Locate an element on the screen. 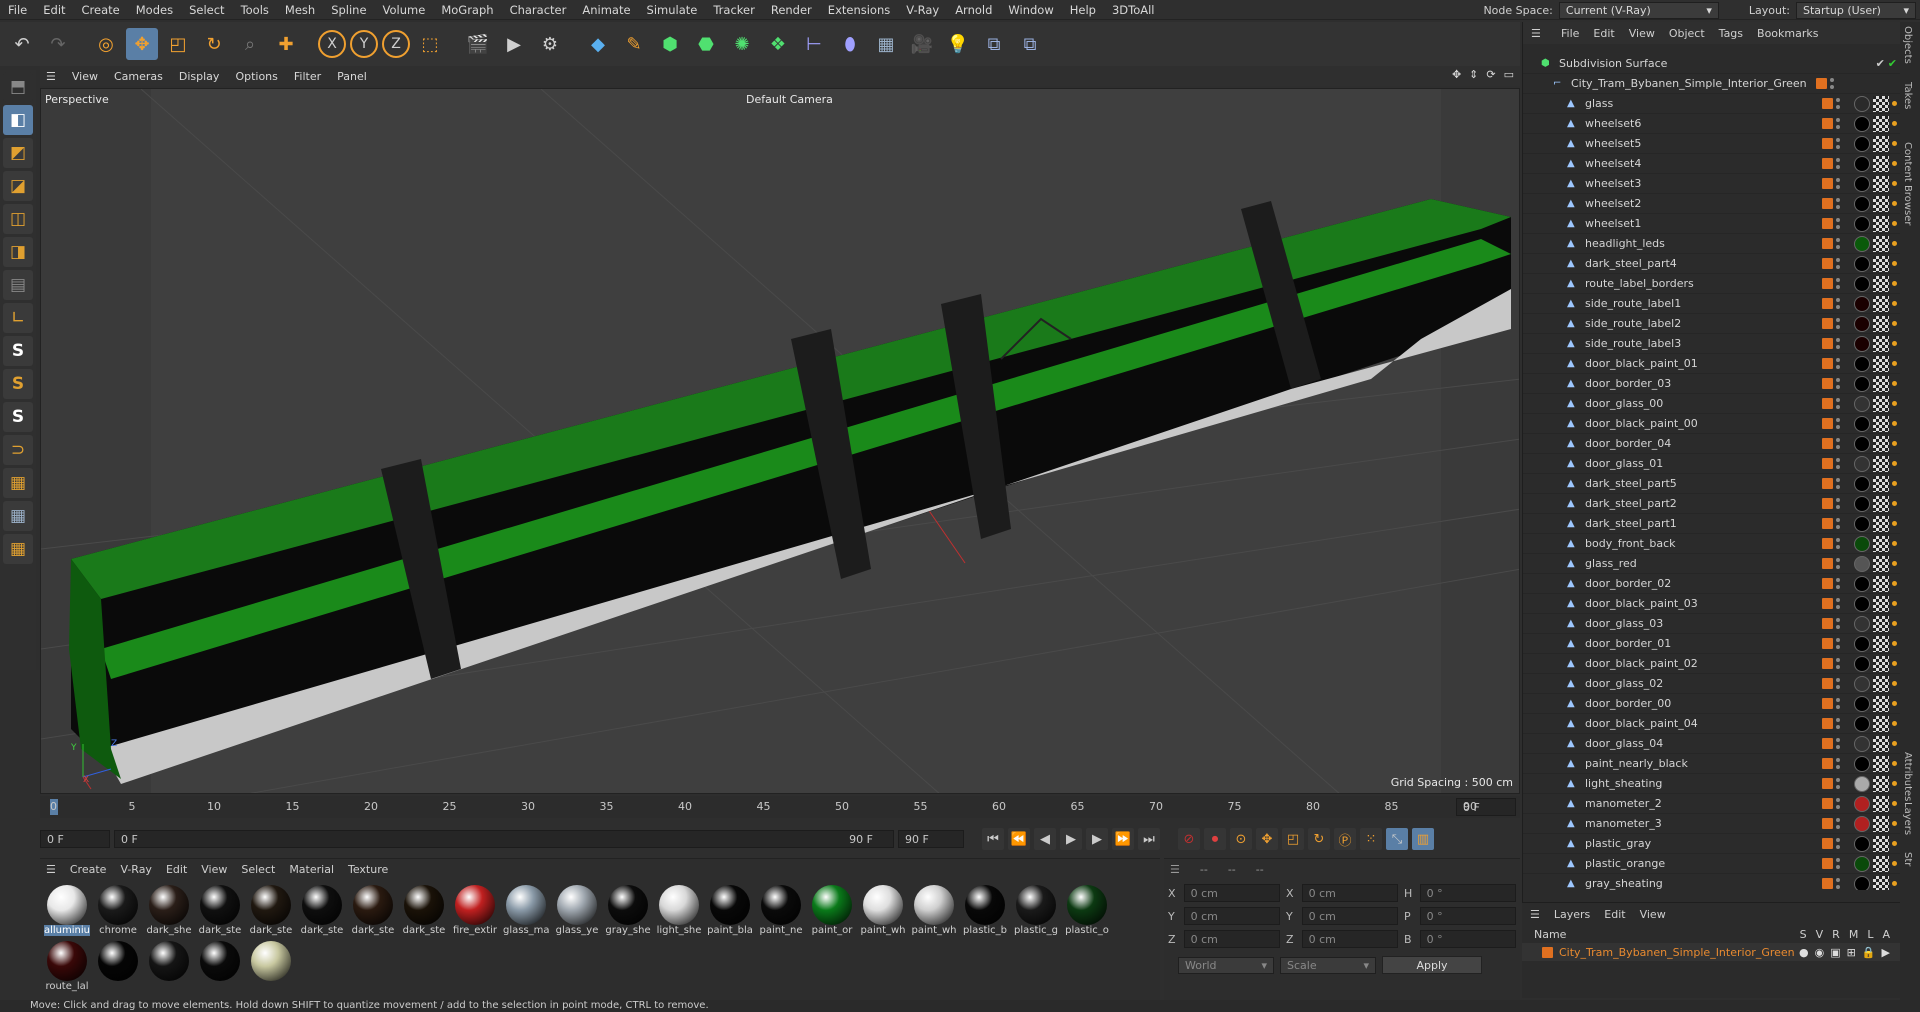 This screenshot has width=1920, height=1012. object-row: ▲ door_glass_04 is located at coordinates (1712, 744).